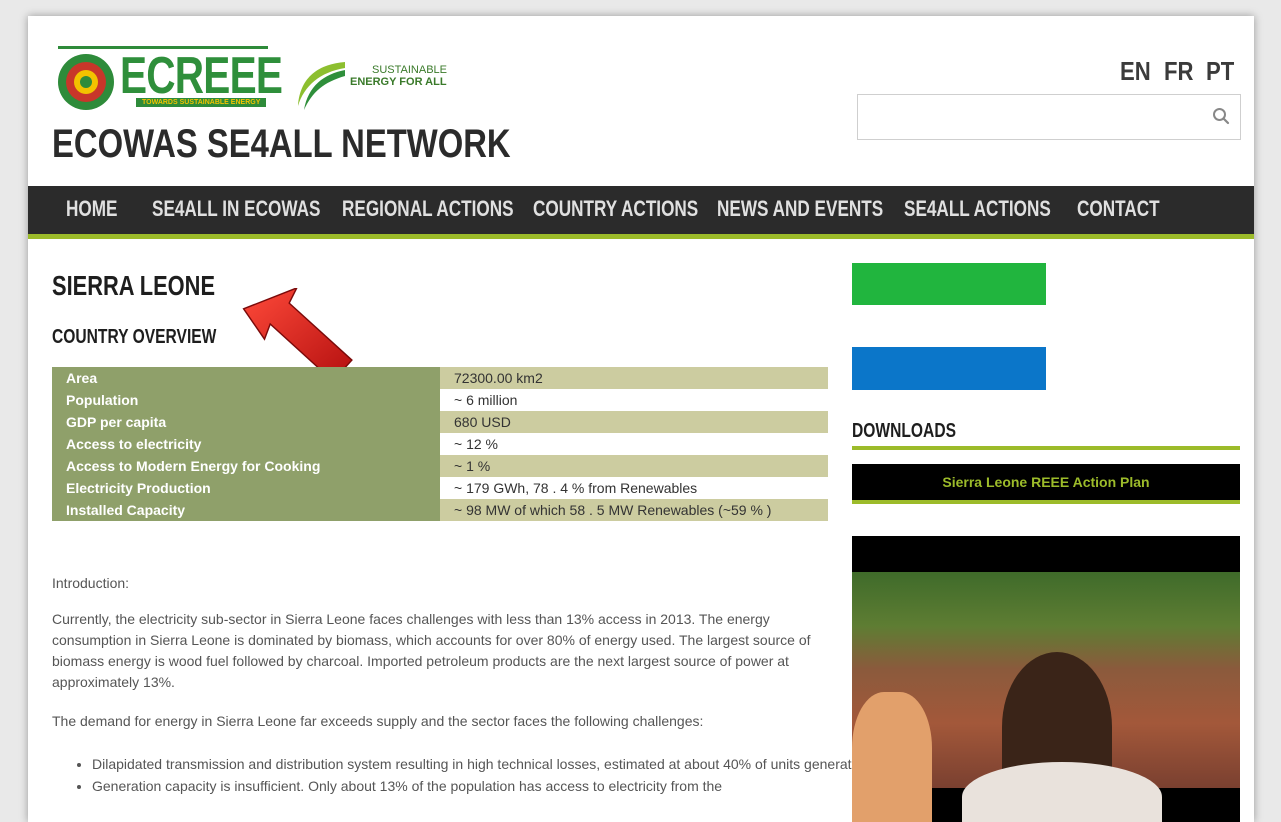 Image resolution: width=1281 pixels, height=822 pixels. Describe the element at coordinates (1049, 117) in the screenshot. I see `search-input` at that location.